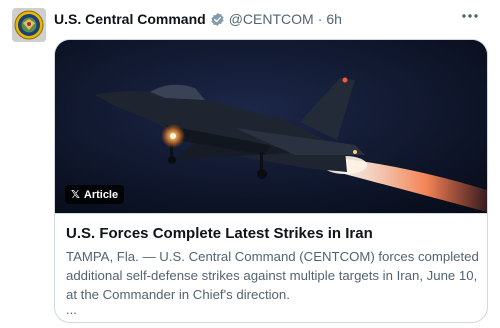 This screenshot has width=500, height=328. What do you see at coordinates (334, 19) in the screenshot?
I see `post-timestamp: 6h` at bounding box center [334, 19].